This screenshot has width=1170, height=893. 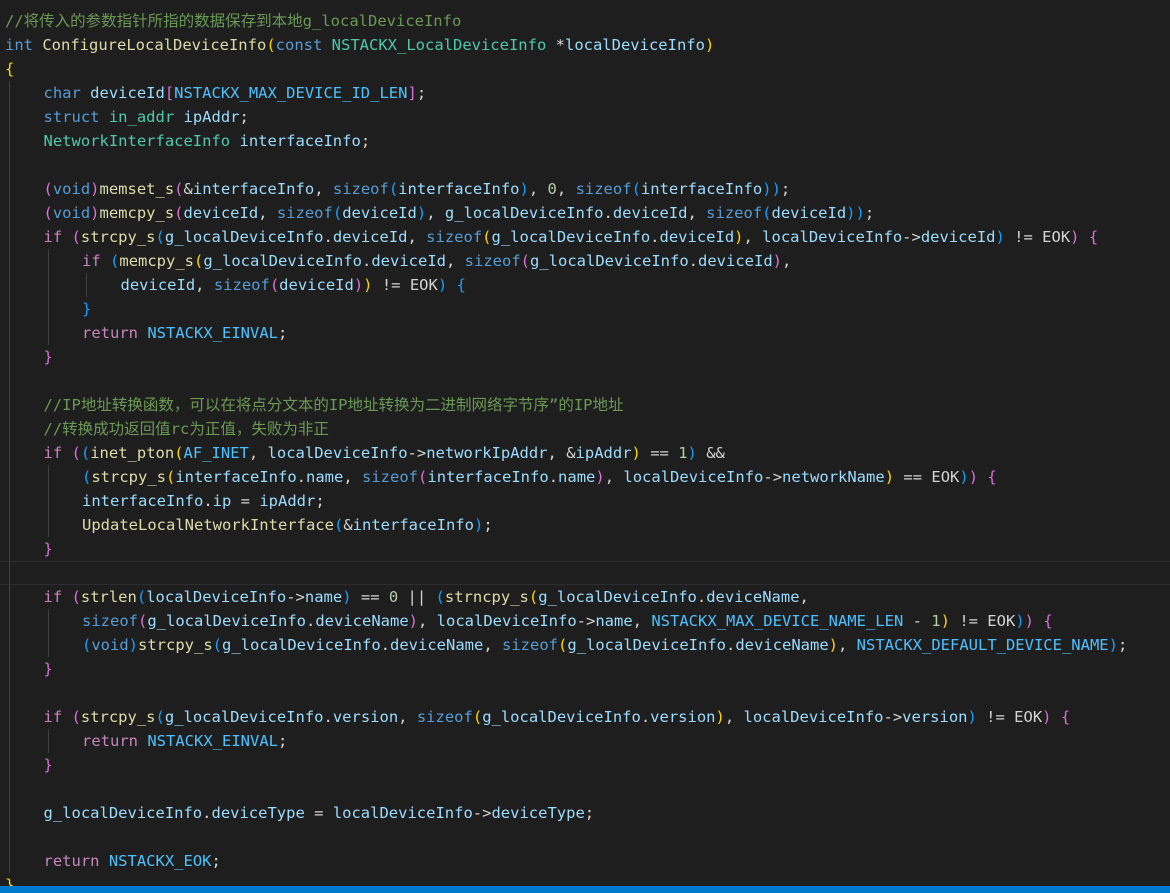 What do you see at coordinates (62, 93) in the screenshot?
I see `code-token: char` at bounding box center [62, 93].